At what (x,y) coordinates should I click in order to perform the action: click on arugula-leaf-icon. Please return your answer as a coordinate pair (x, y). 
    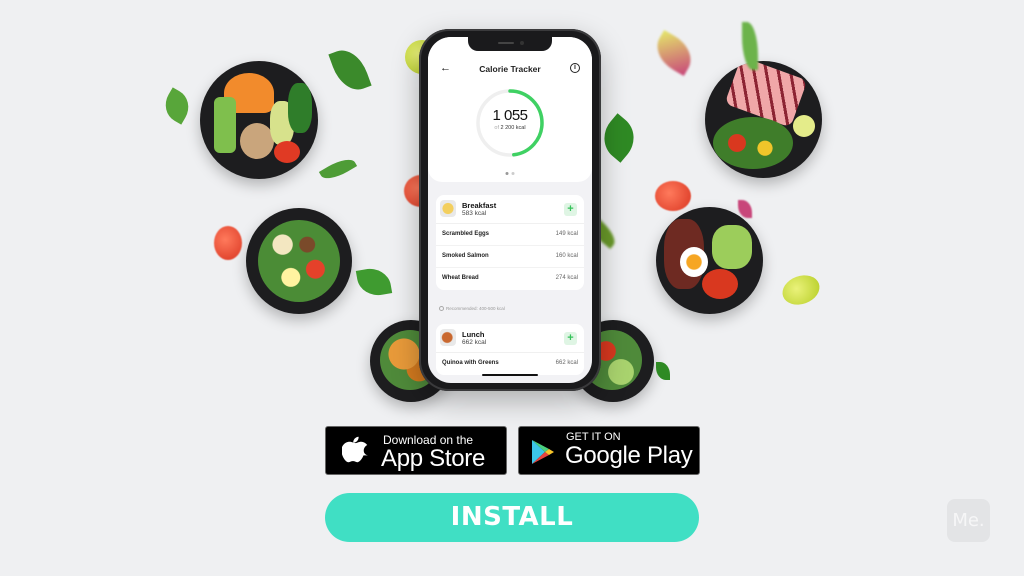
    Looking at the image, I should click on (338, 169).